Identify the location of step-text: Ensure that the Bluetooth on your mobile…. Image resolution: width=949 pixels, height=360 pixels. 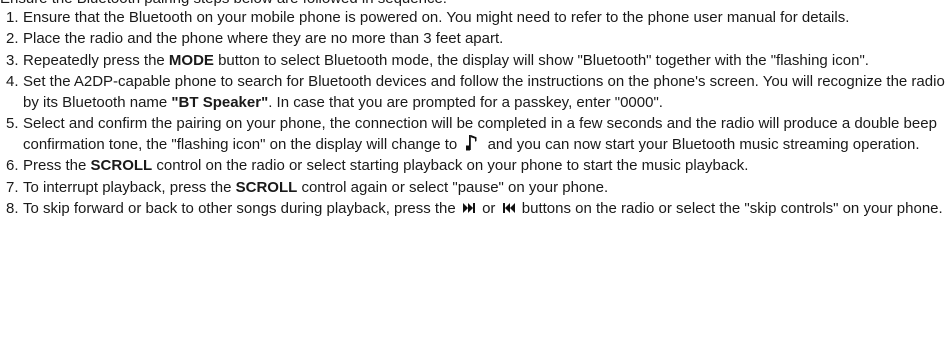
(436, 17).